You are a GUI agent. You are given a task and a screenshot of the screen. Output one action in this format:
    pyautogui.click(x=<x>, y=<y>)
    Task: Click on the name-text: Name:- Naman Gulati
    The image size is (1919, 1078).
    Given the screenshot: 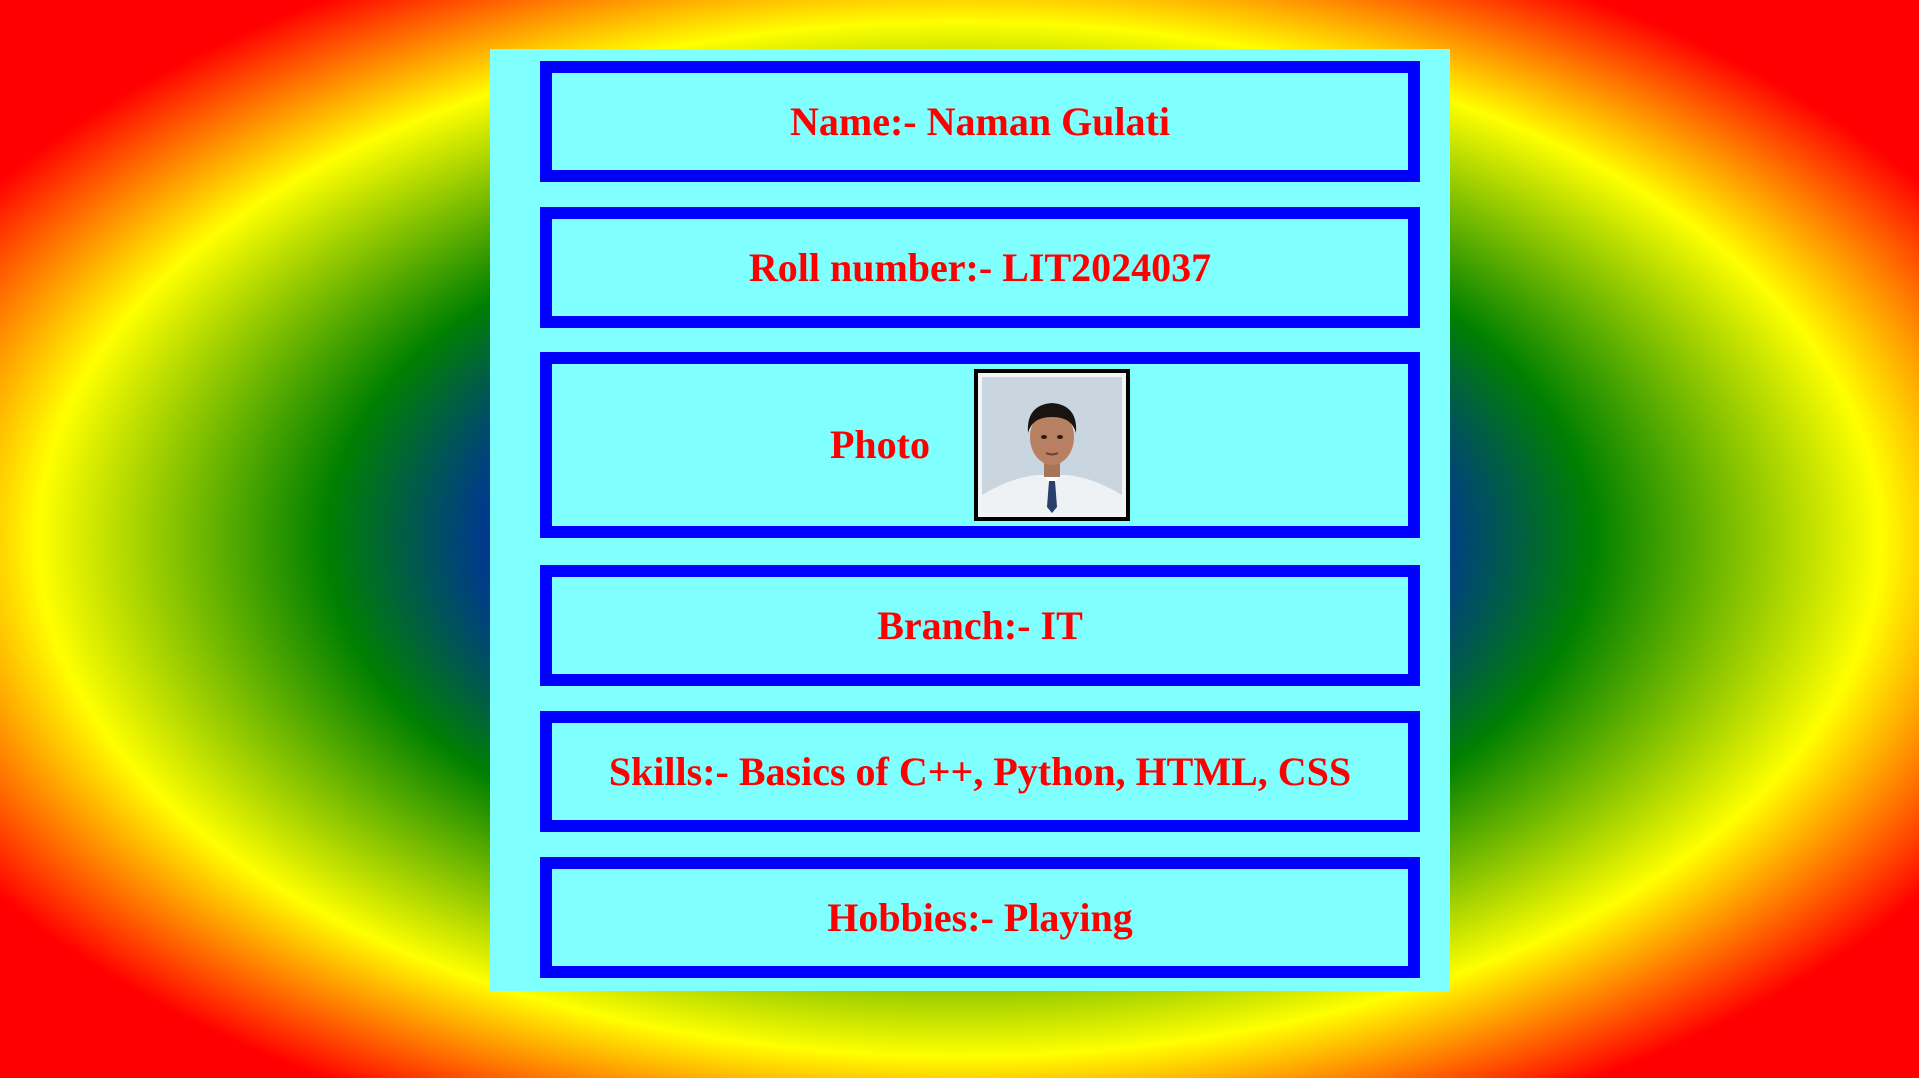 What is the action you would take?
    pyautogui.click(x=980, y=121)
    